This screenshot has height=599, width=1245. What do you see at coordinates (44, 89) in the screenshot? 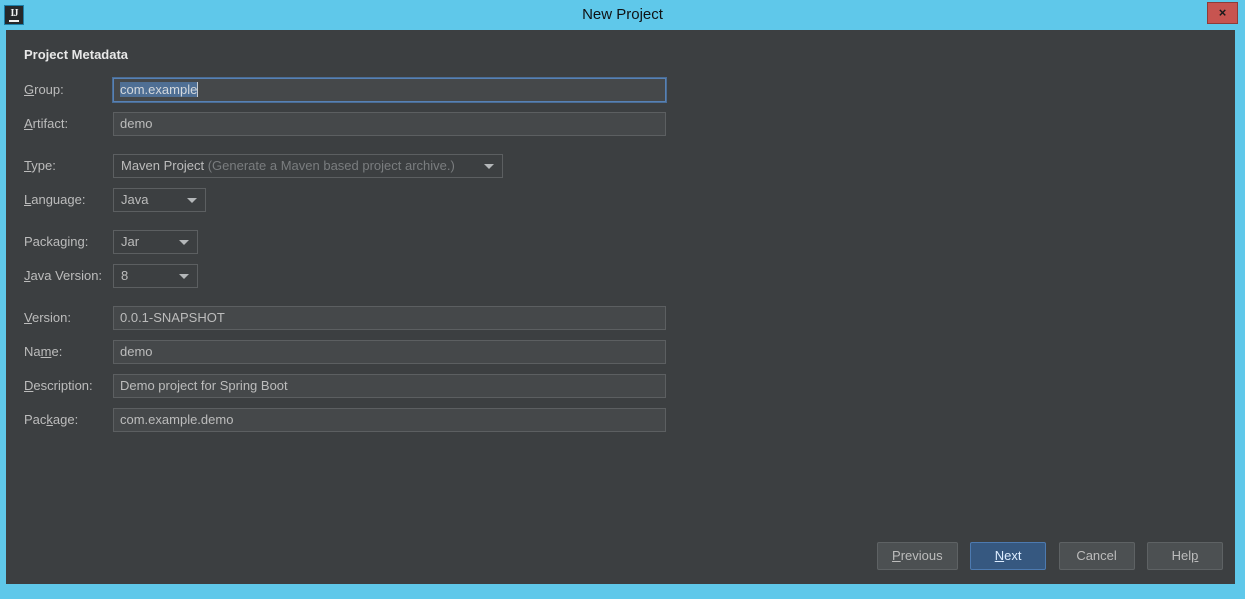
I see `label-group: Group:` at bounding box center [44, 89].